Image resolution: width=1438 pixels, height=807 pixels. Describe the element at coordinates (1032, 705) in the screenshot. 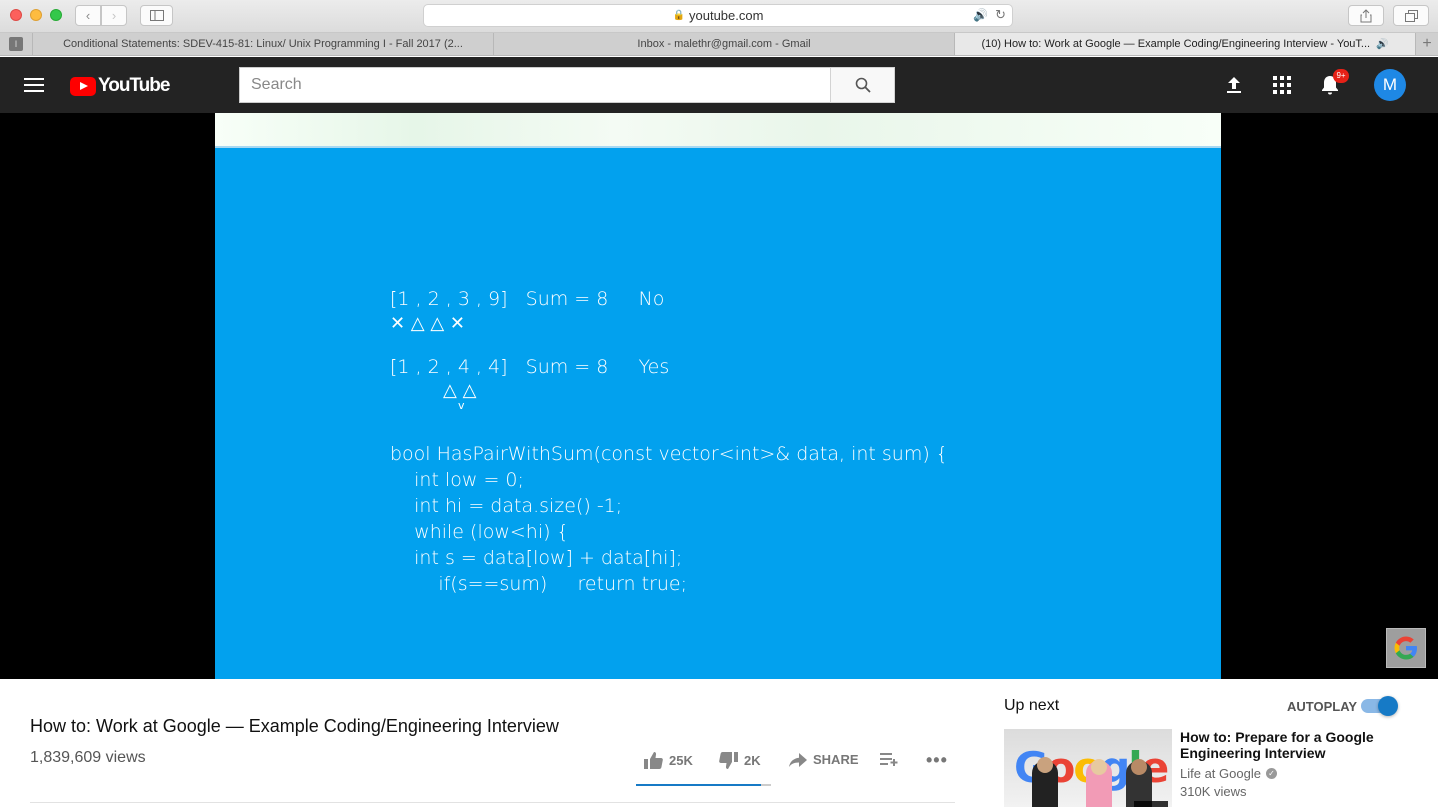

I see `up-next-heading: Up next` at that location.